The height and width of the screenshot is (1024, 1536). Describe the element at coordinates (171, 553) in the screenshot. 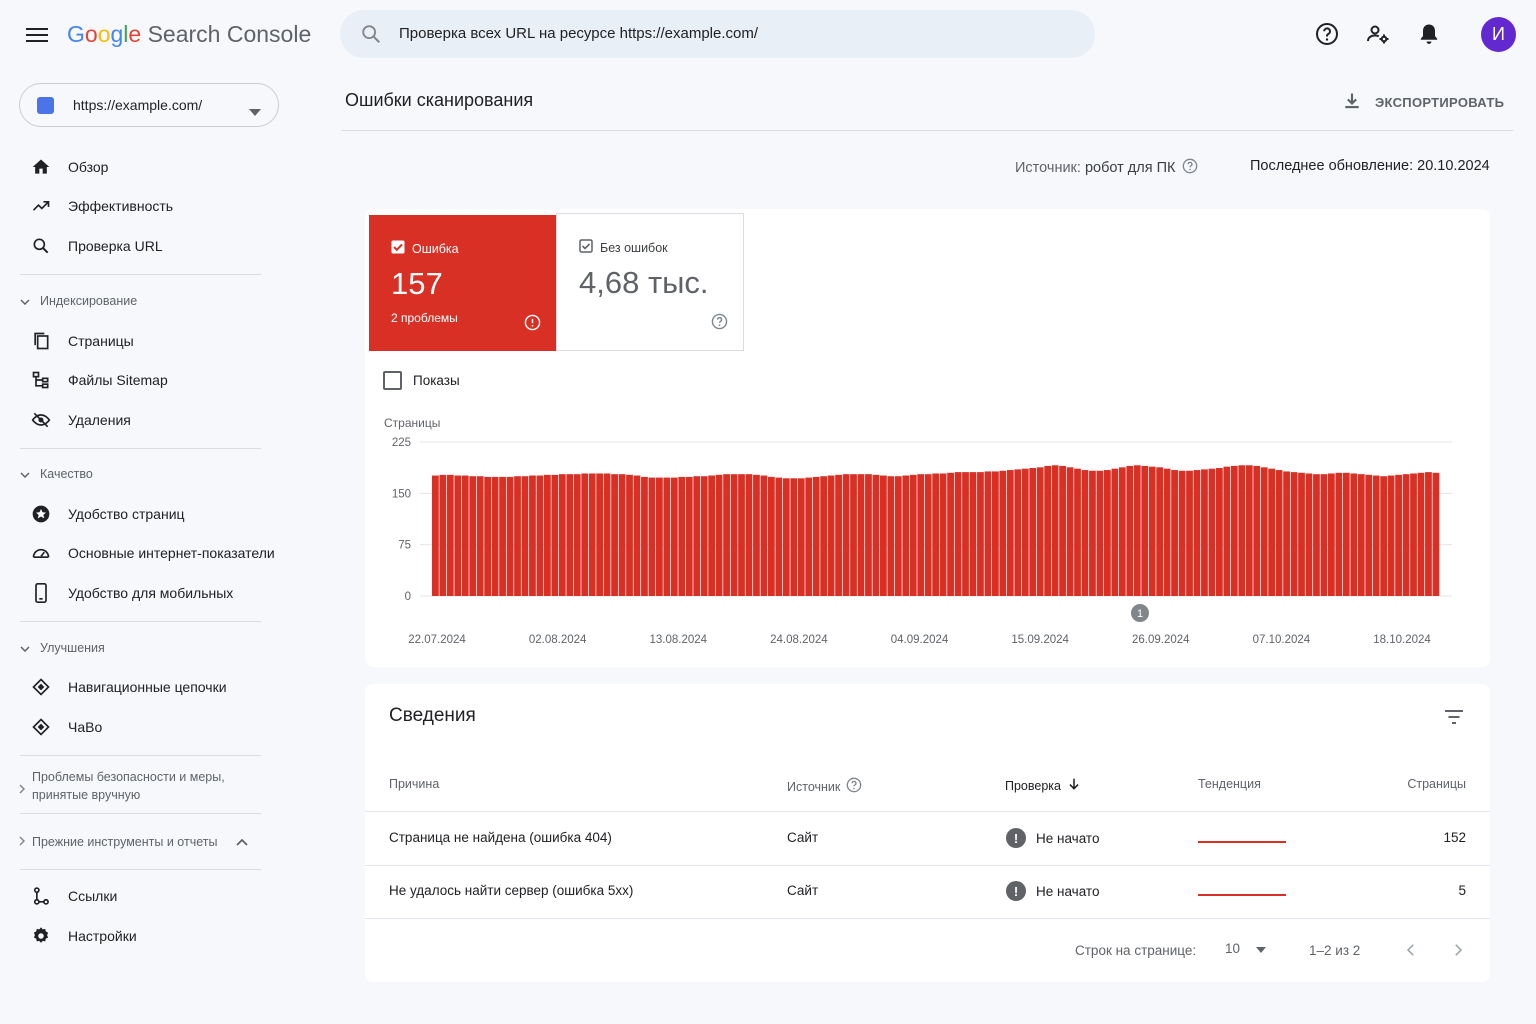

I see `sidebar-item-label: Основные интернет-показатели` at that location.